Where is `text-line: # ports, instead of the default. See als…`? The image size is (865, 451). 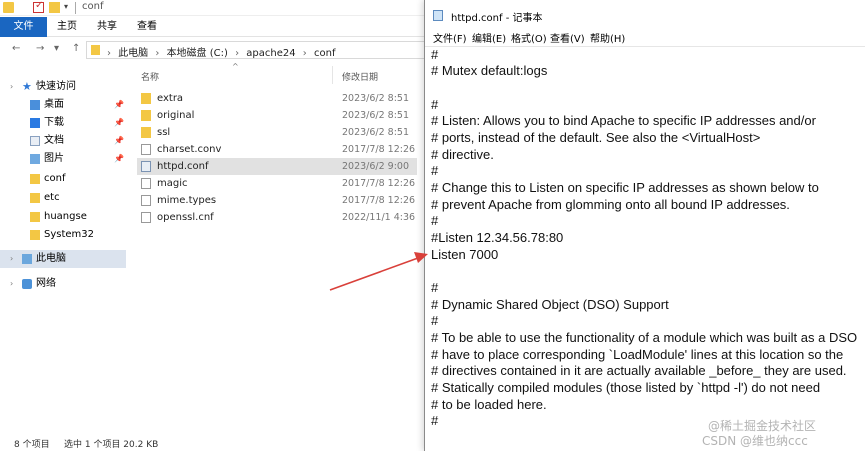 text-line: # ports, instead of the default. See als… is located at coordinates (596, 137).